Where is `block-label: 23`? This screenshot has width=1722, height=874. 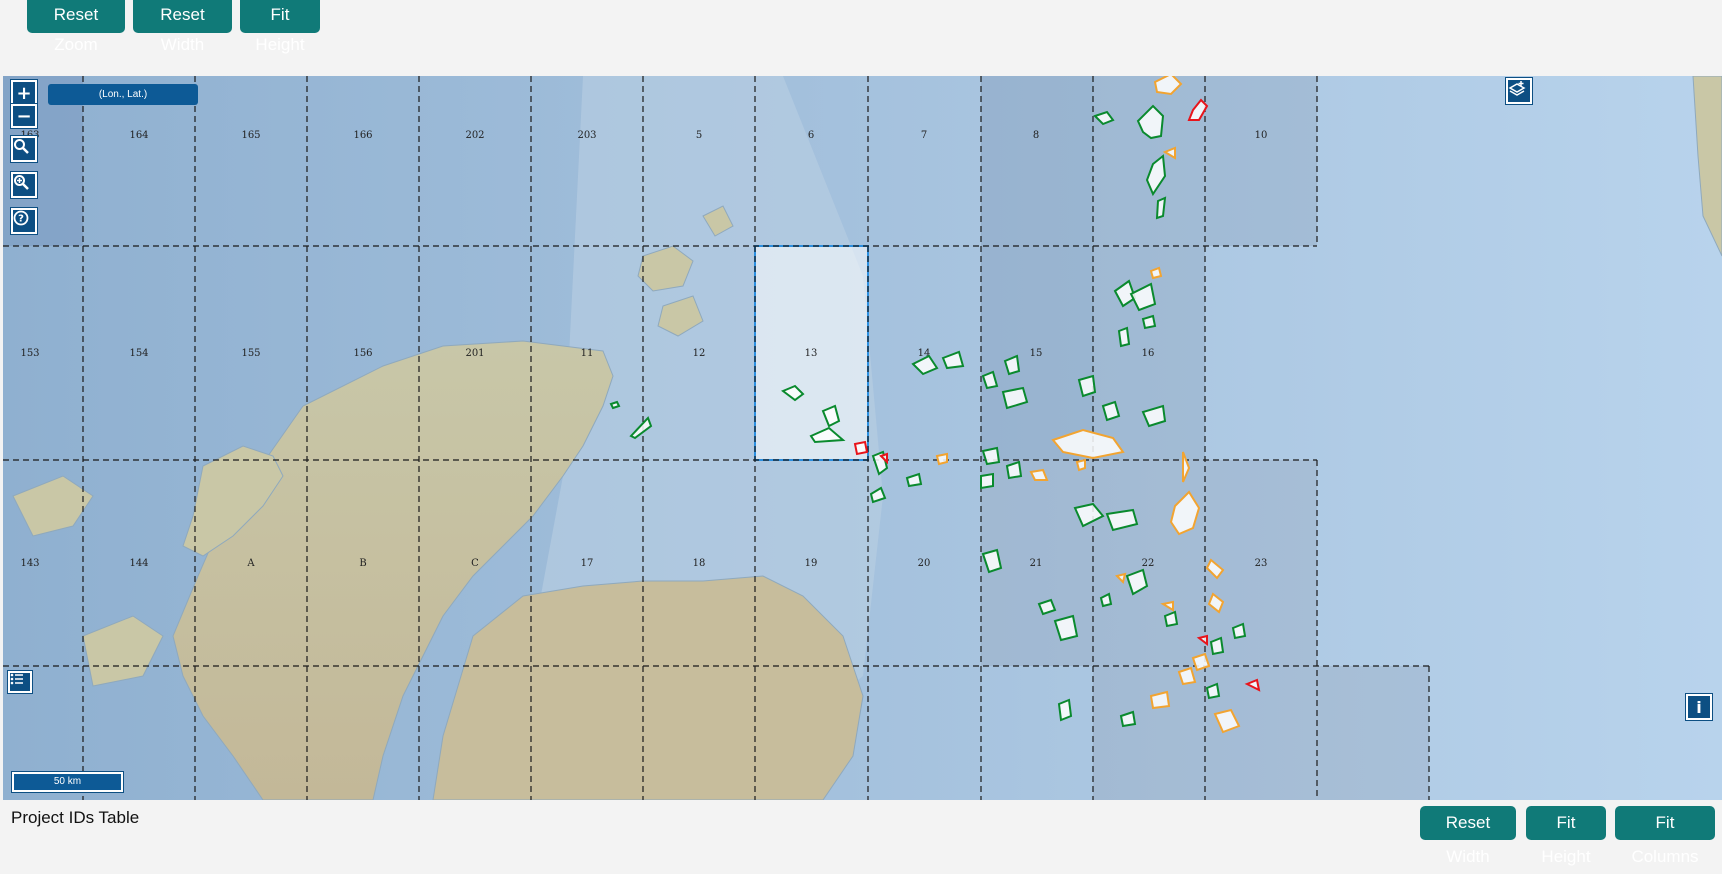
block-label: 23 is located at coordinates (1261, 563).